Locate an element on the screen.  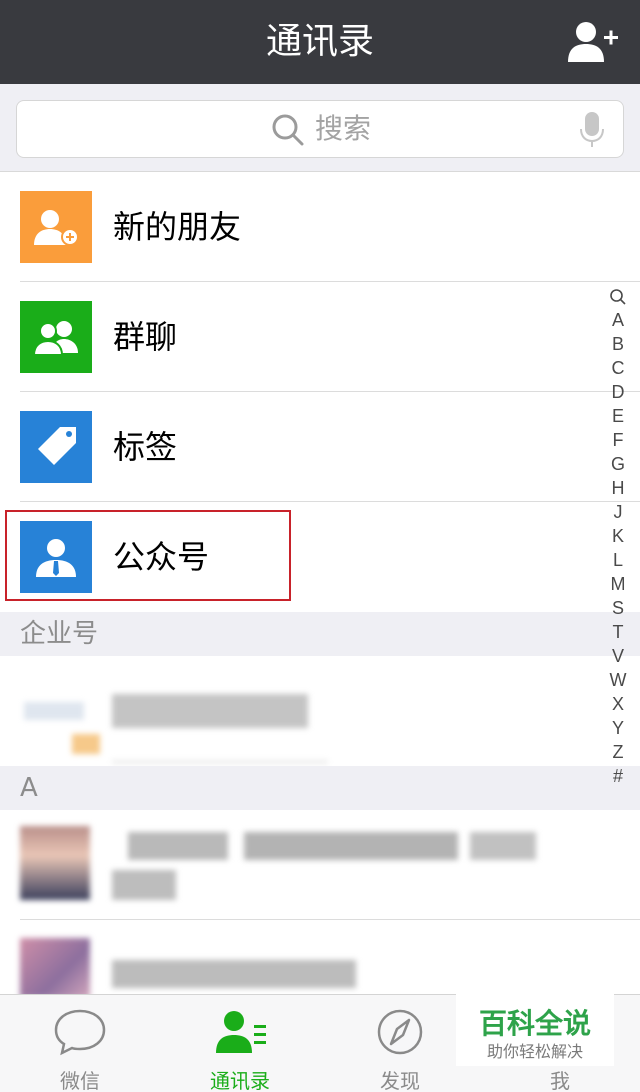
watermark-subtitle: 助你轻松解决 is located at coordinates (534, 1051).